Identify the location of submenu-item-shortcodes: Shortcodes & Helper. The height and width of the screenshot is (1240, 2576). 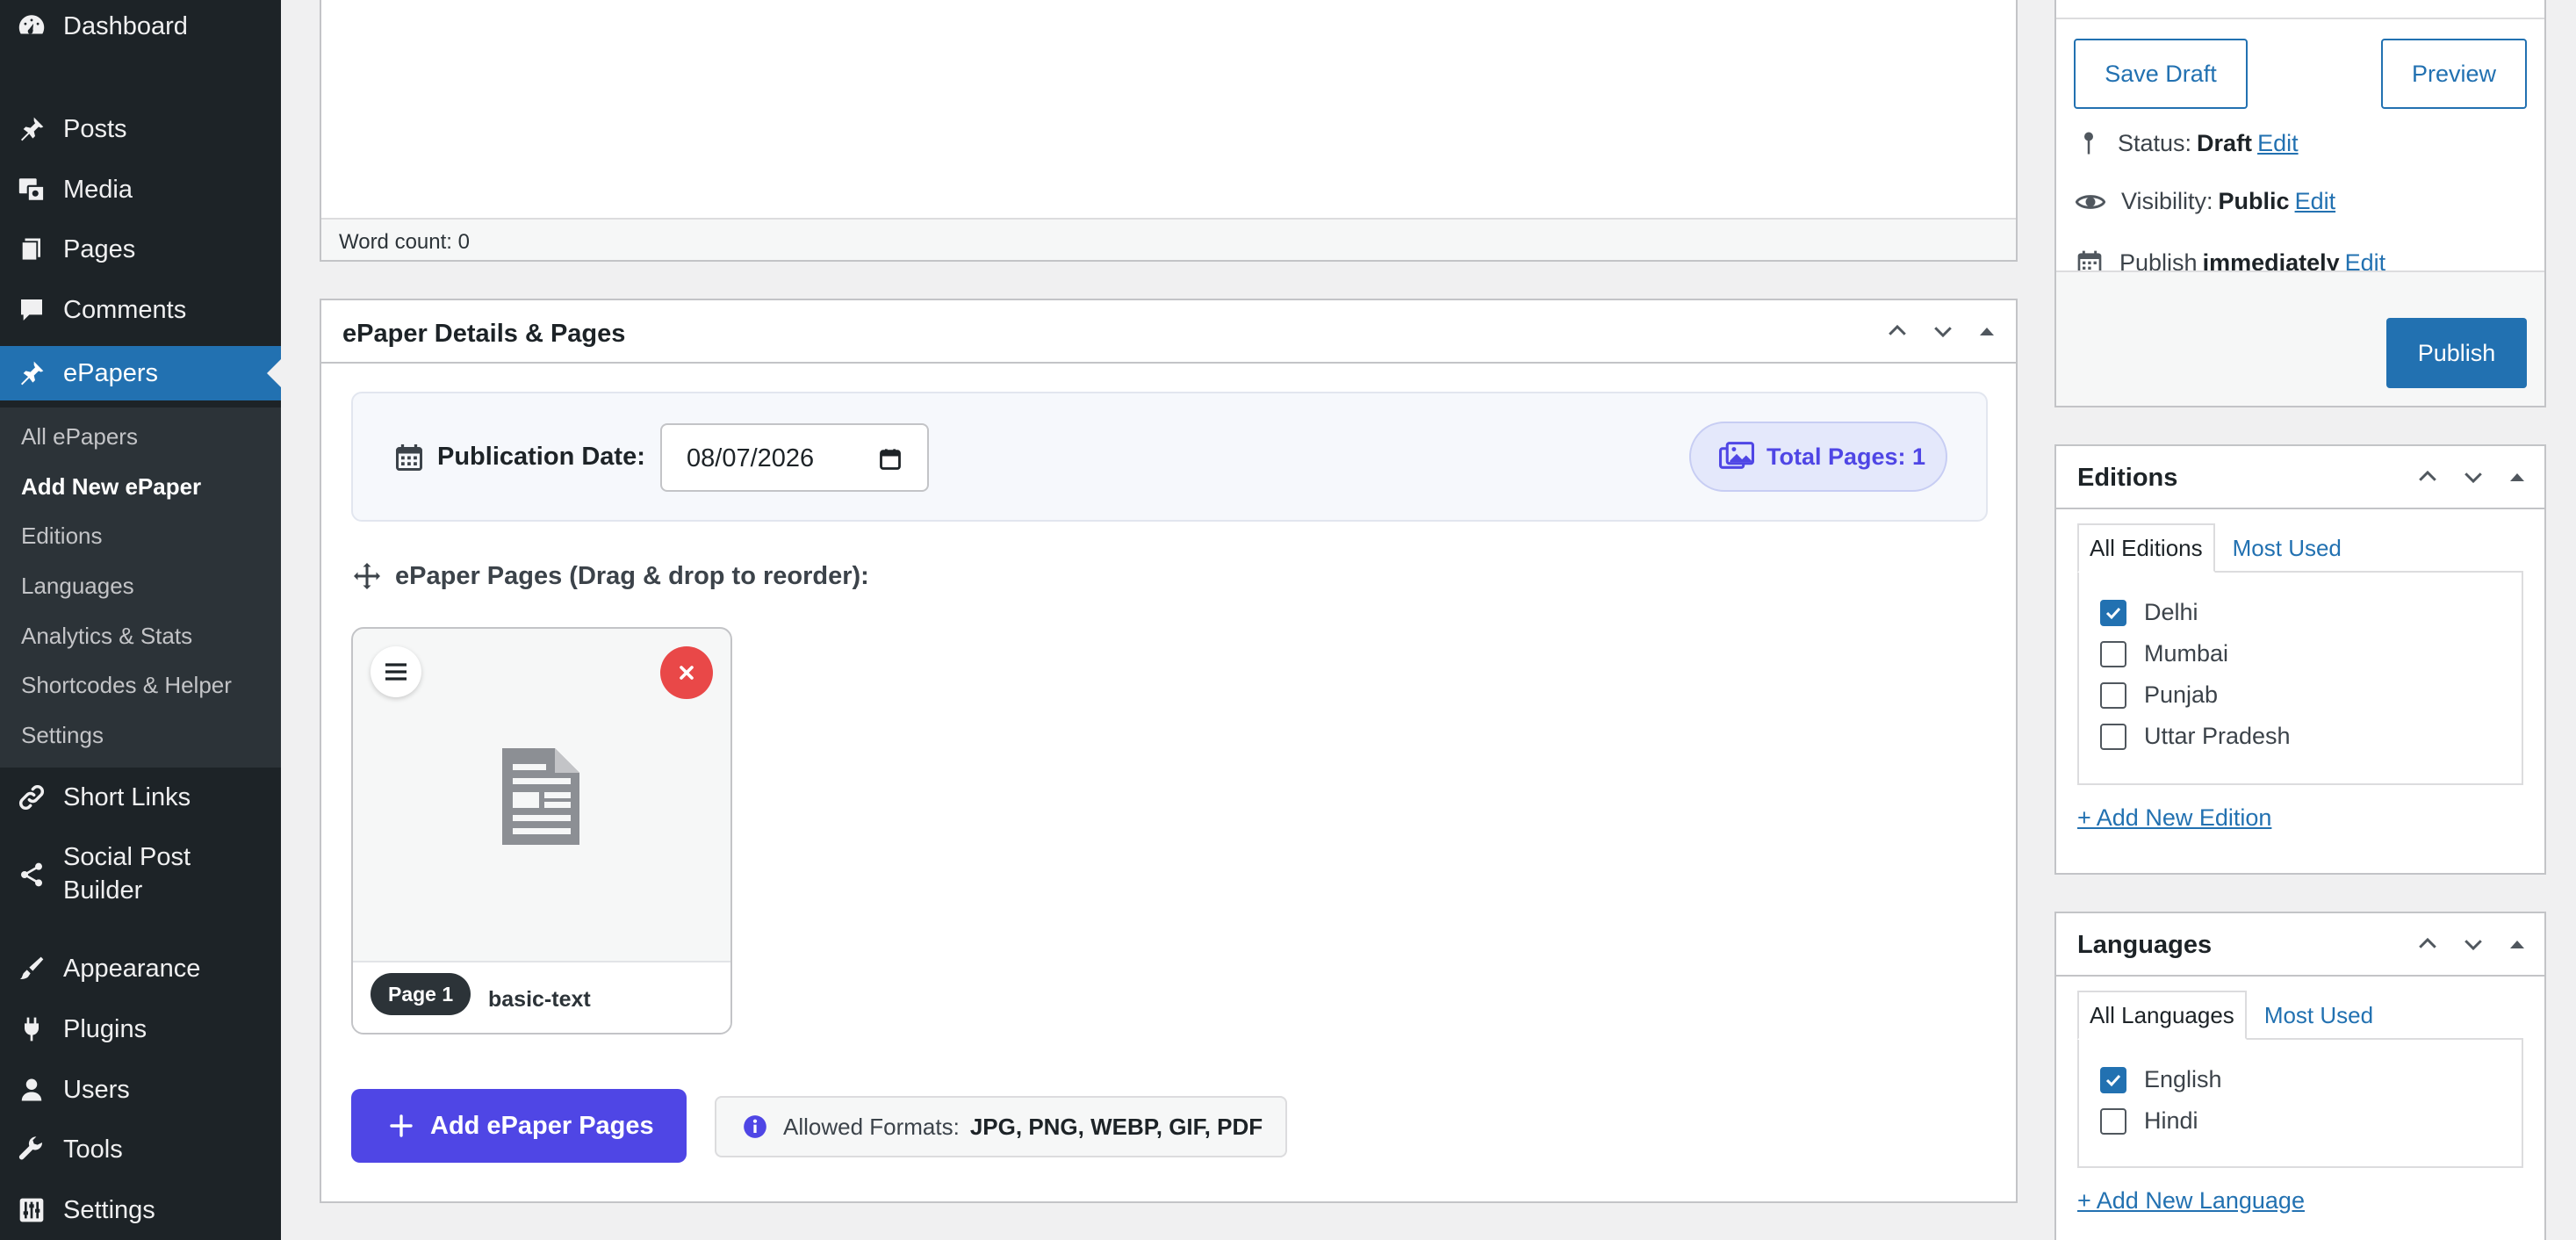
(126, 685).